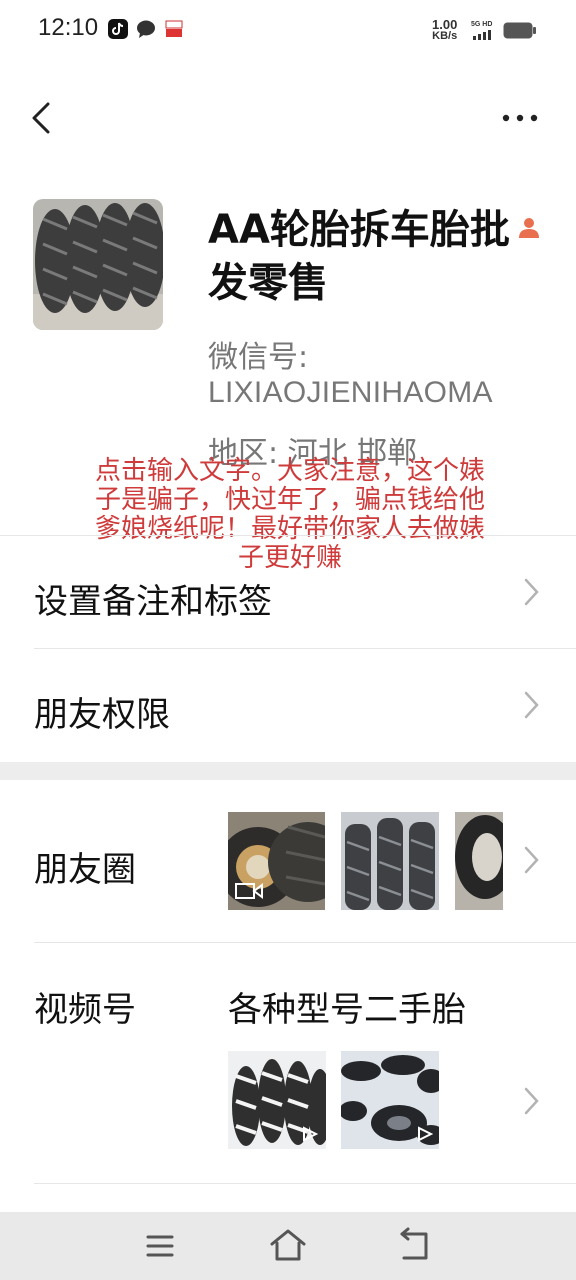 The width and height of the screenshot is (576, 1280). I want to click on app-badge-icon, so click(174, 28).